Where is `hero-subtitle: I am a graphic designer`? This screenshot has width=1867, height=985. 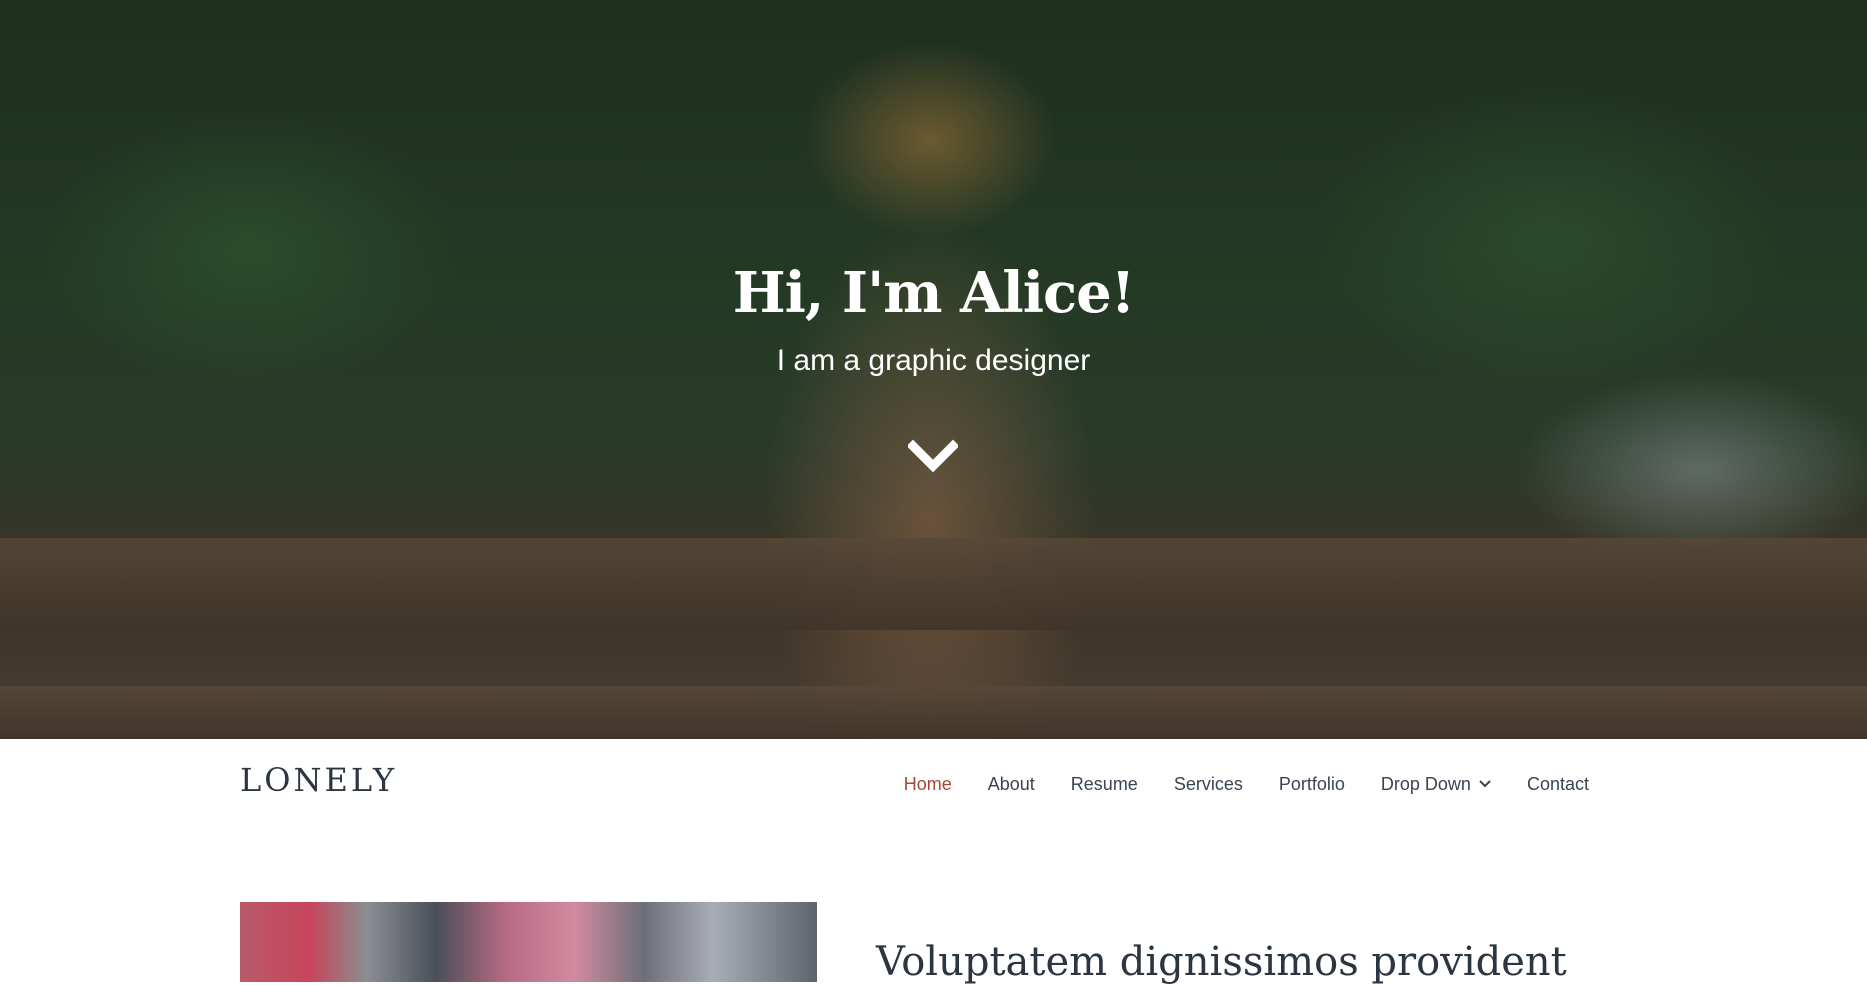
hero-subtitle: I am a graphic designer is located at coordinates (933, 360).